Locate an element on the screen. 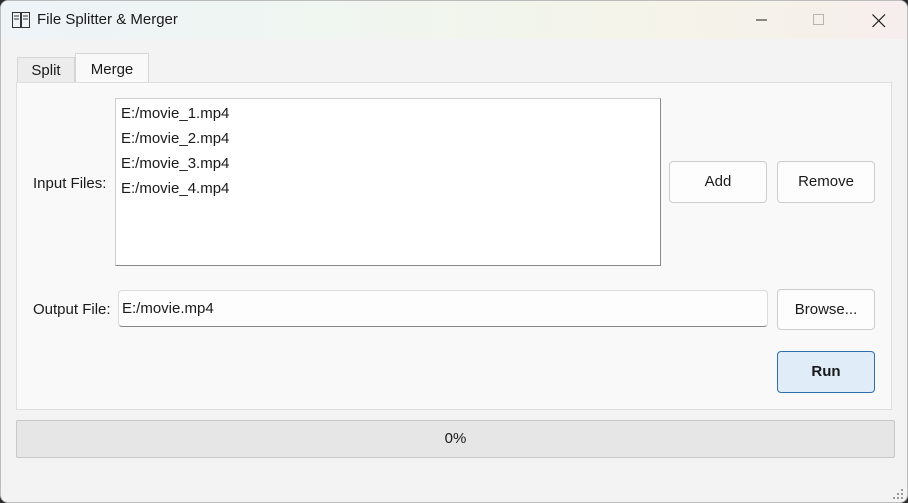 The height and width of the screenshot is (503, 908). add-button: Add is located at coordinates (718, 182).